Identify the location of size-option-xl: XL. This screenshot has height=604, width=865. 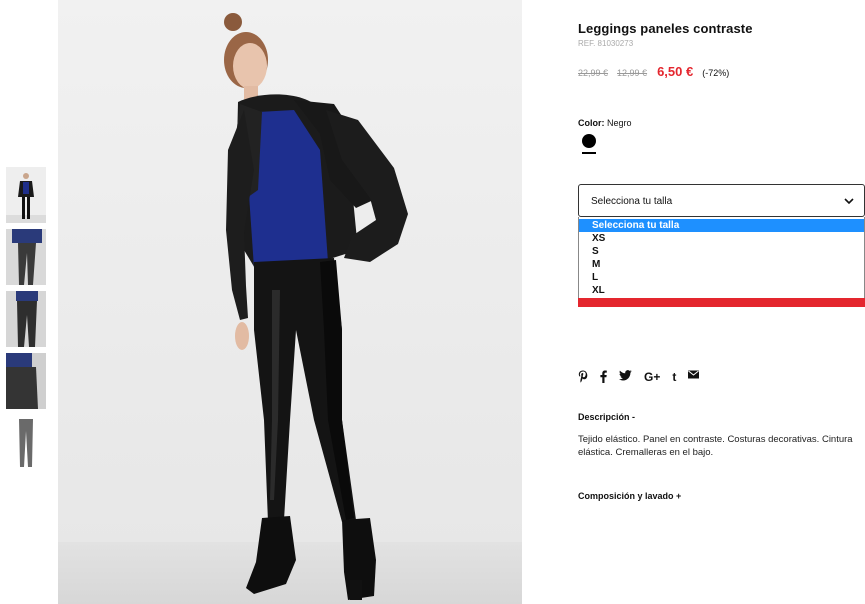
(721, 290).